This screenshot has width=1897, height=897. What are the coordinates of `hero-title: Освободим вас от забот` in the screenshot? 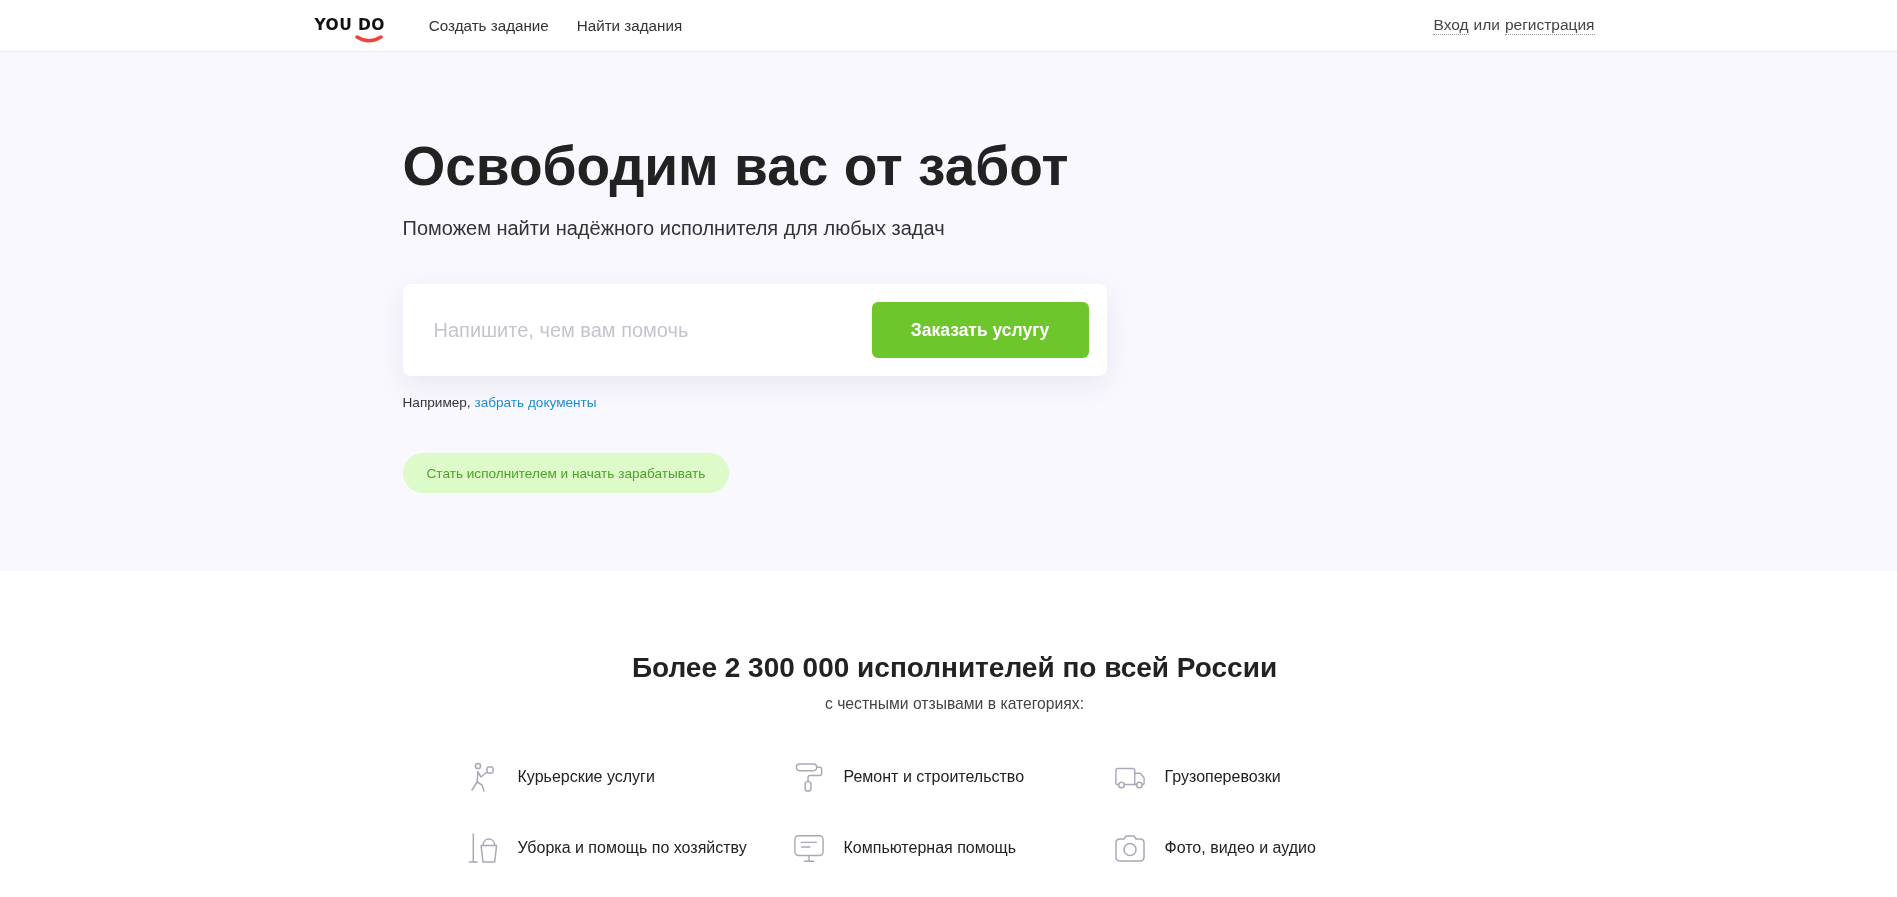 It's located at (735, 166).